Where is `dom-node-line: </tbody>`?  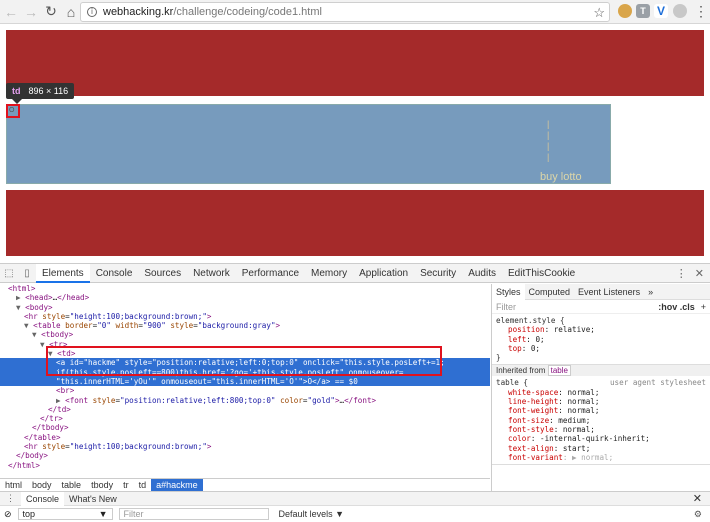 dom-node-line: </tbody> is located at coordinates (245, 427).